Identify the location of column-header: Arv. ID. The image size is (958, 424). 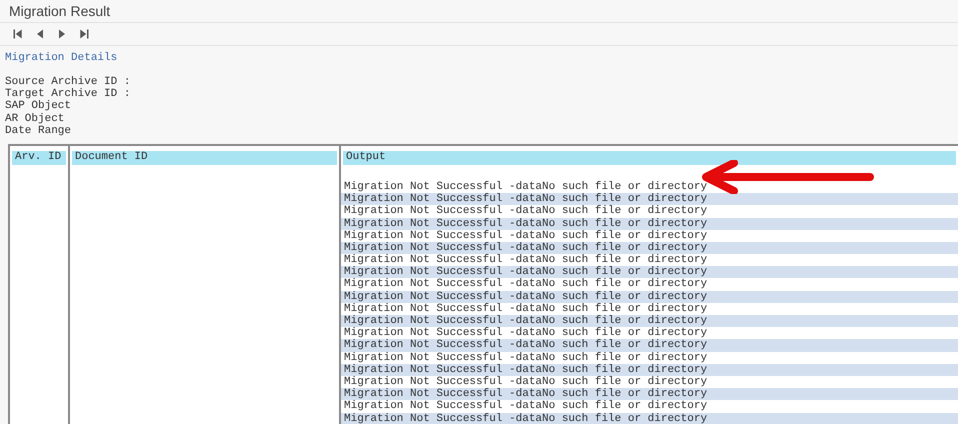
(39, 157).